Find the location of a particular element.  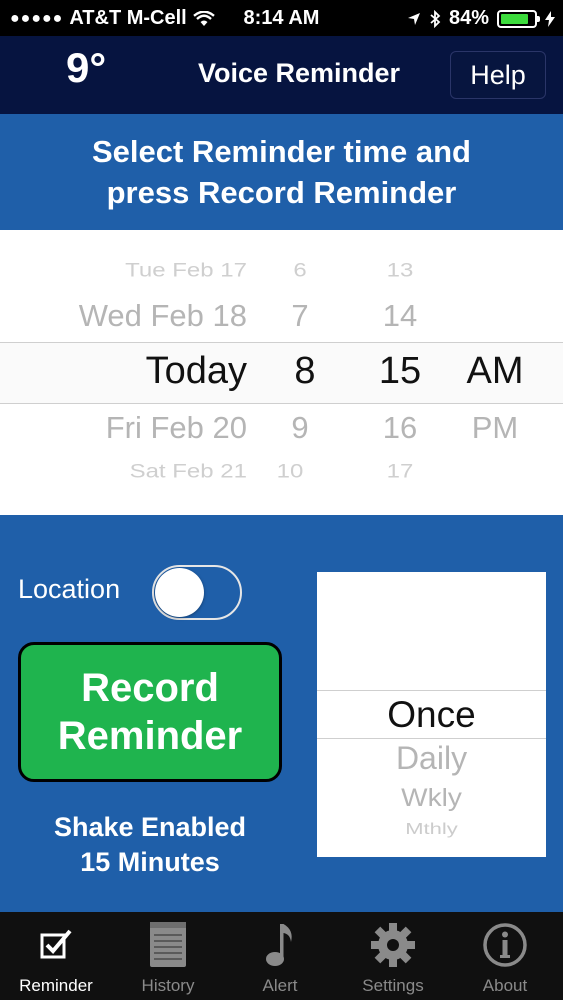

tab-reminder: Reminder is located at coordinates (56, 956).